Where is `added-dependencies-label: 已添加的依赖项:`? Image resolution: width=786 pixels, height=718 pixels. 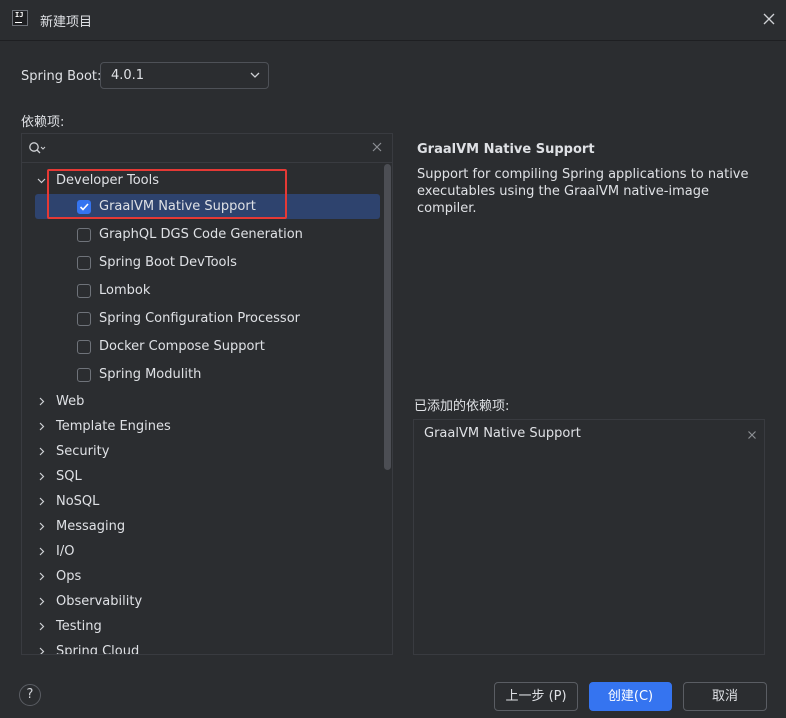 added-dependencies-label: 已添加的依赖项: is located at coordinates (462, 406).